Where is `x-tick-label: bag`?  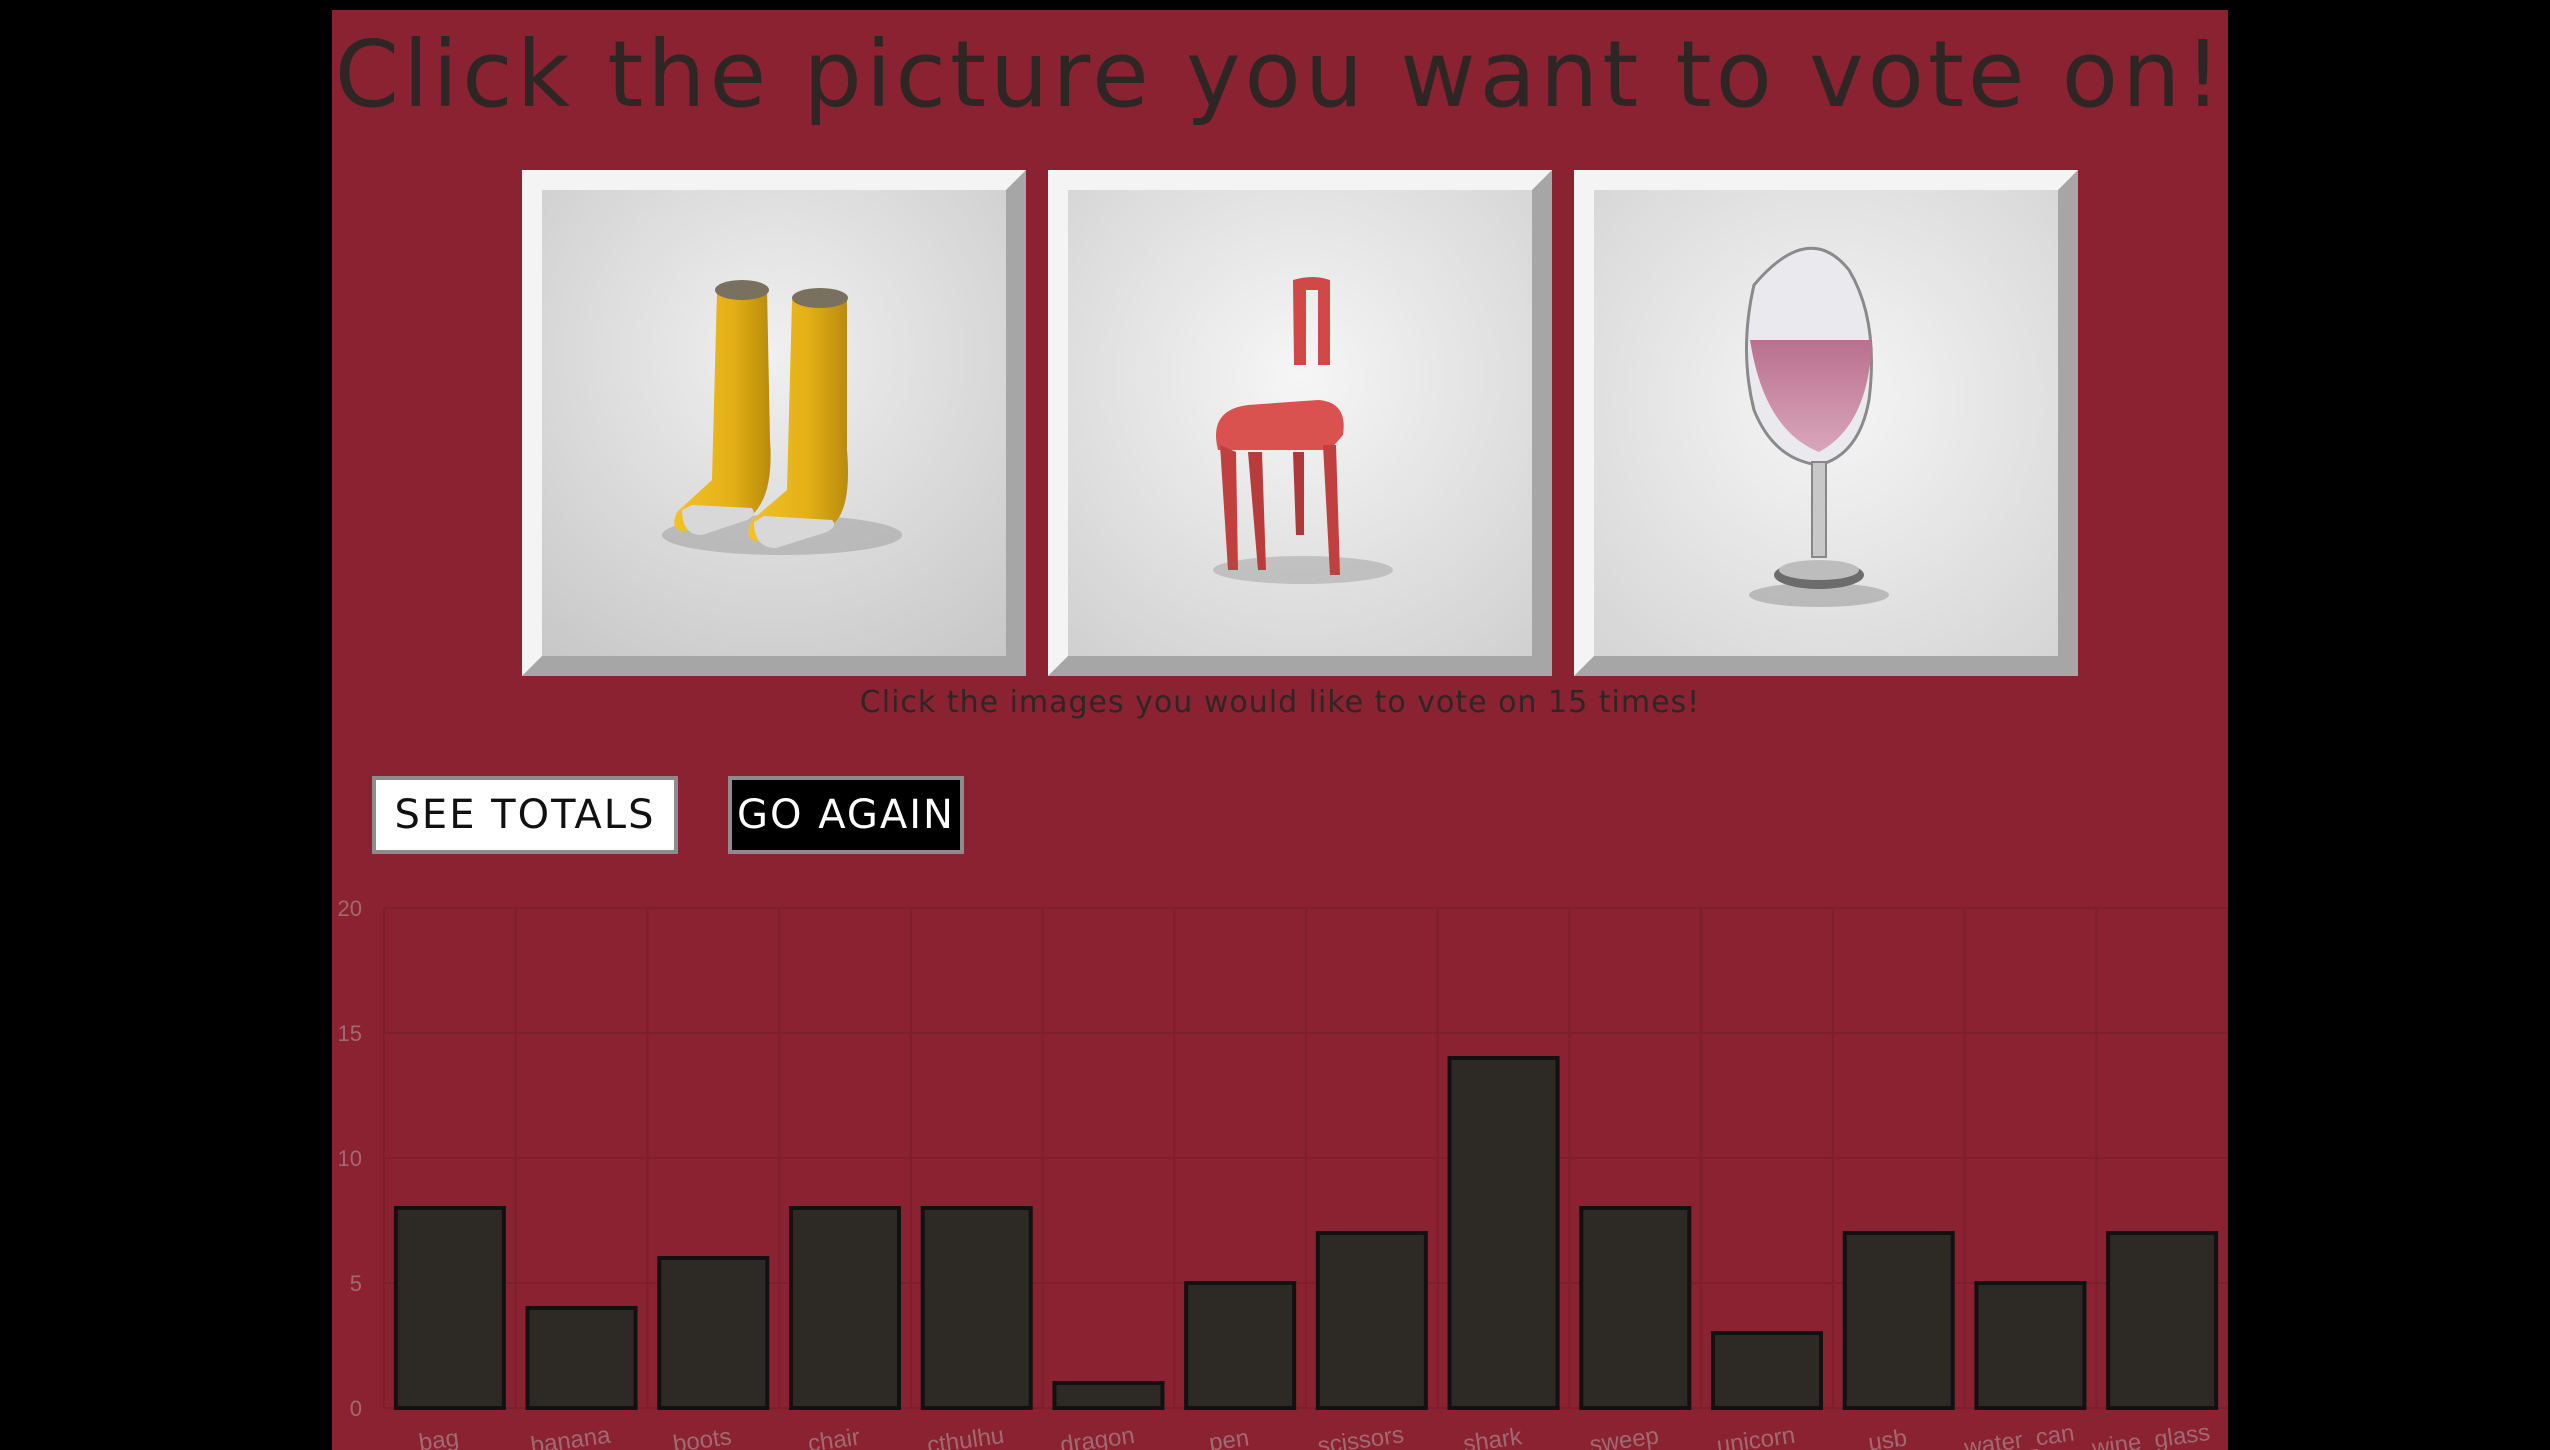 x-tick-label: bag is located at coordinates (438, 1437).